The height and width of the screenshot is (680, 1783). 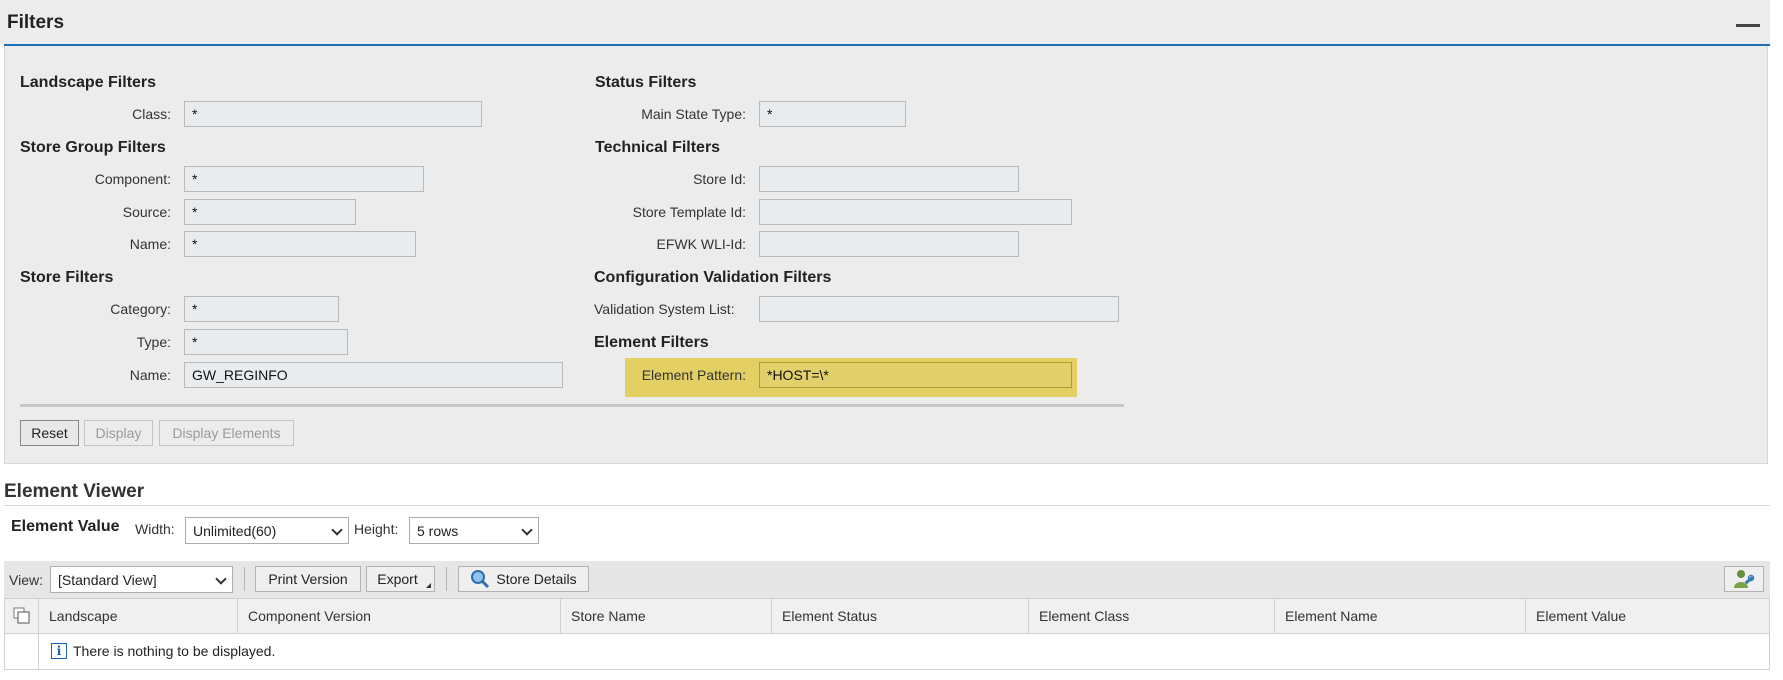 What do you see at coordinates (226, 433) in the screenshot?
I see `display-elements-button: Display Elements` at bounding box center [226, 433].